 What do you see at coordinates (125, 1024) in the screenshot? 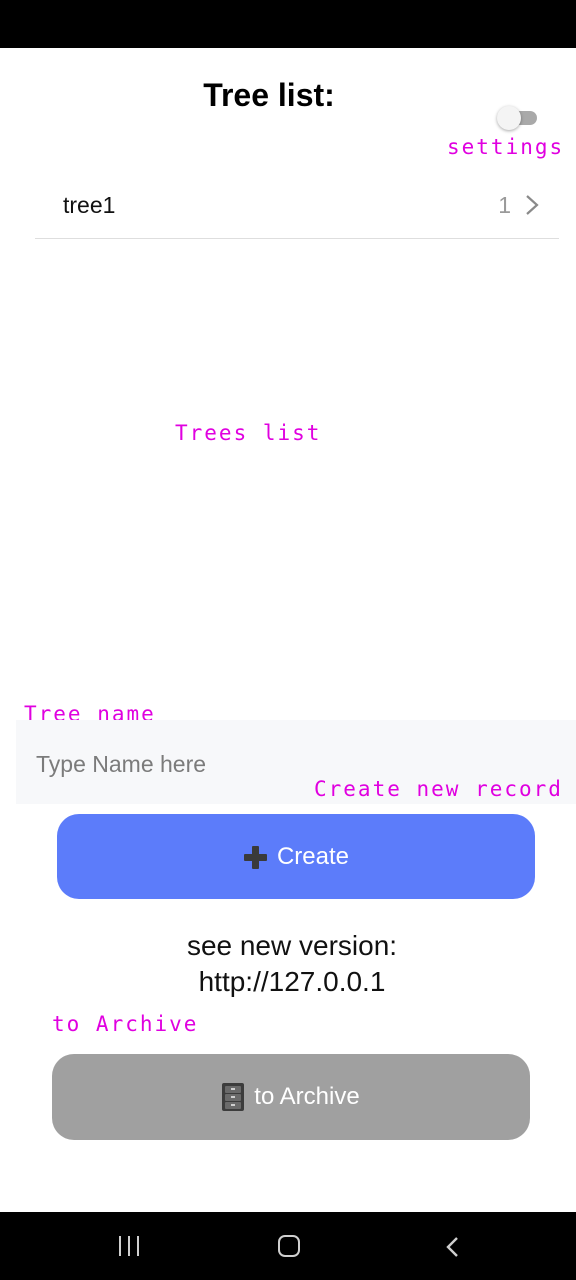
I see `to-archive-annotation: to Archive` at bounding box center [125, 1024].